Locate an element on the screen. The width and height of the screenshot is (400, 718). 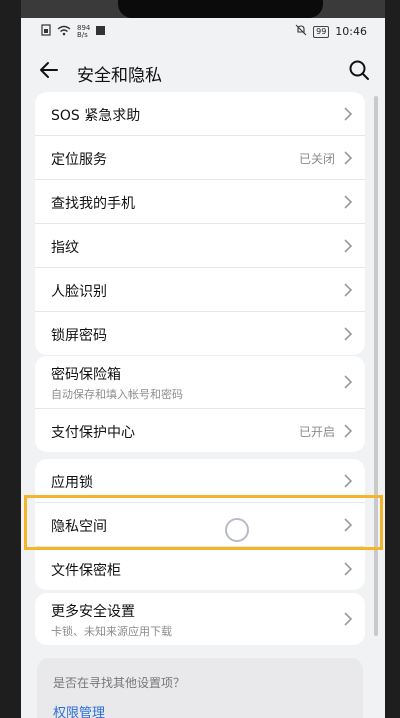
settings-item-find-phone: 查找我的手机 is located at coordinates (200, 202).